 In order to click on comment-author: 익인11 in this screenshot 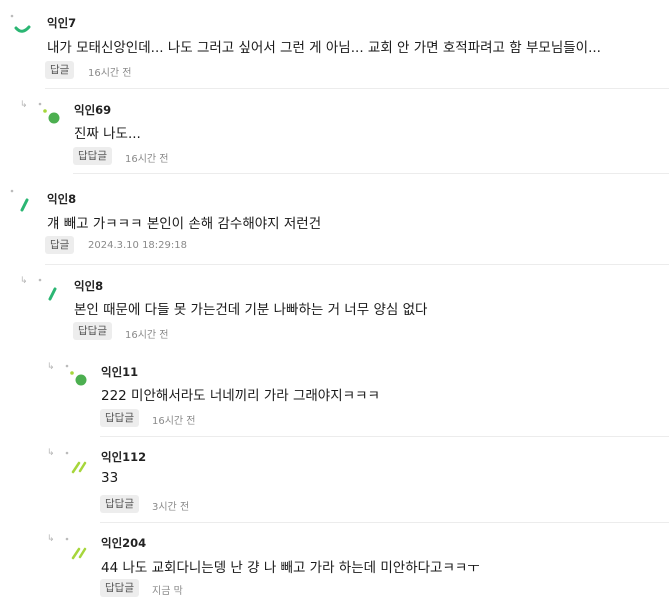, I will do `click(119, 372)`.